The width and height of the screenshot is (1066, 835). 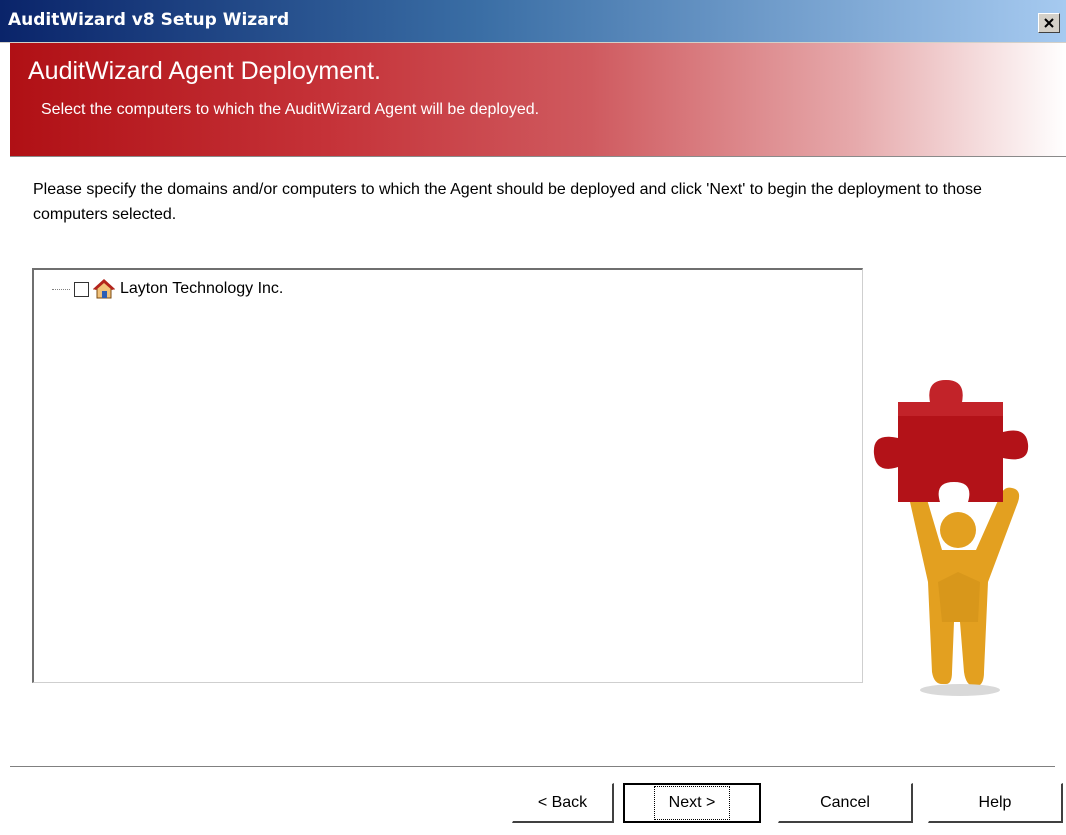 I want to click on next-button: Next >, so click(x=692, y=803).